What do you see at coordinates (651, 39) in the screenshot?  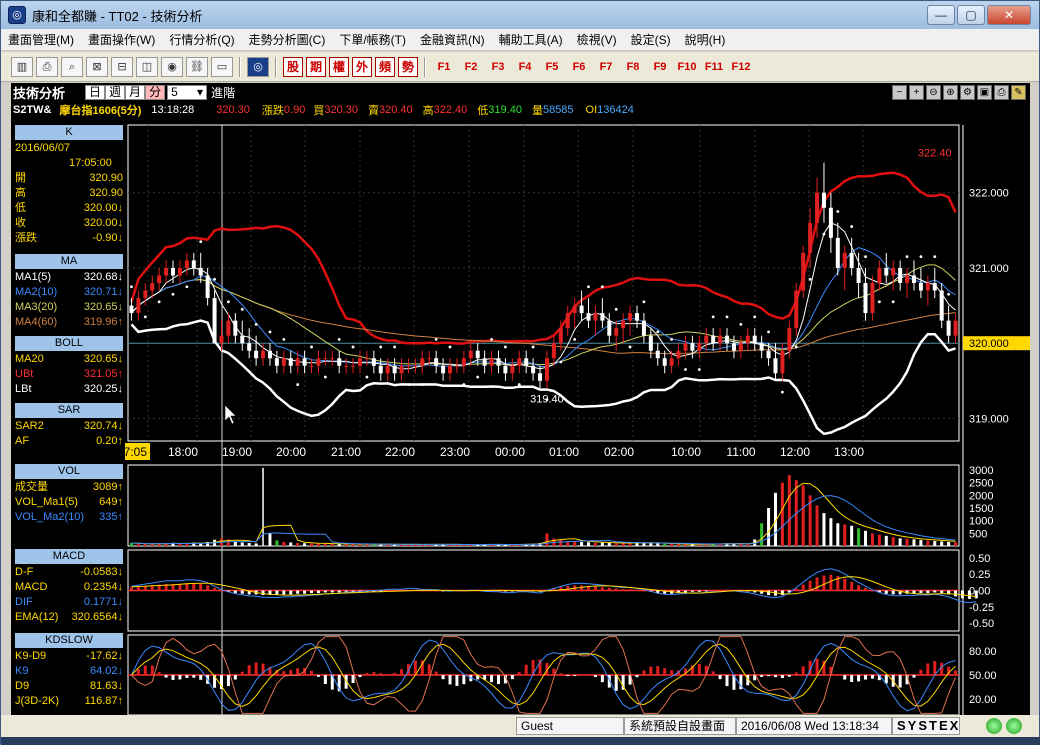 I see `menu-settings: 設定(S)` at bounding box center [651, 39].